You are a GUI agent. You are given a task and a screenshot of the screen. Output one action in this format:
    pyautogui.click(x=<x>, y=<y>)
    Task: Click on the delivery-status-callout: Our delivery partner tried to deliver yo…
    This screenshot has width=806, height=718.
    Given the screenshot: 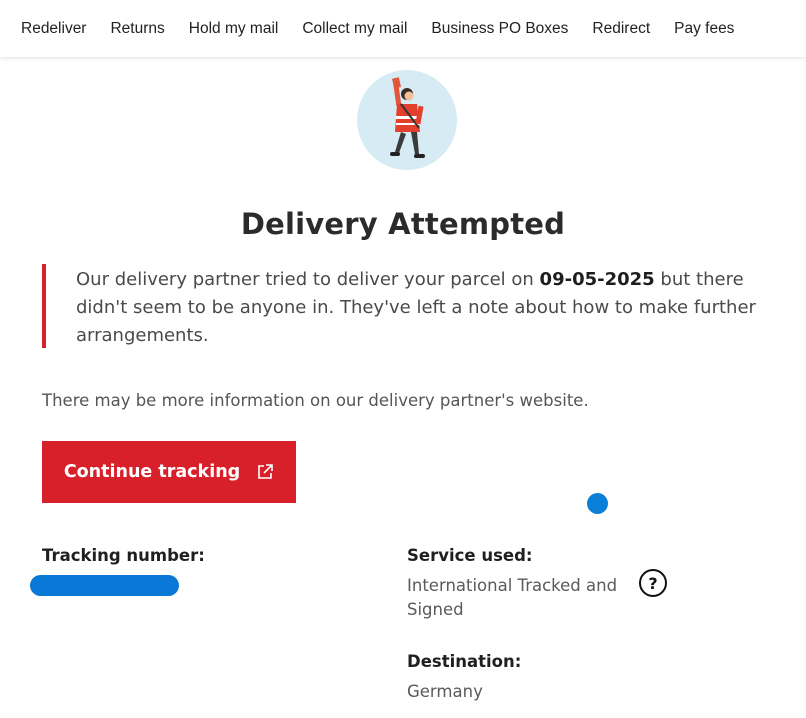 What is the action you would take?
    pyautogui.click(x=412, y=306)
    